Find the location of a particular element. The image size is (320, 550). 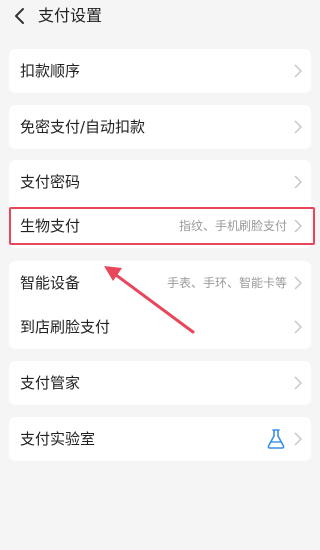

card-auto-deduct: 免密支付/自动扣款 is located at coordinates (160, 127).